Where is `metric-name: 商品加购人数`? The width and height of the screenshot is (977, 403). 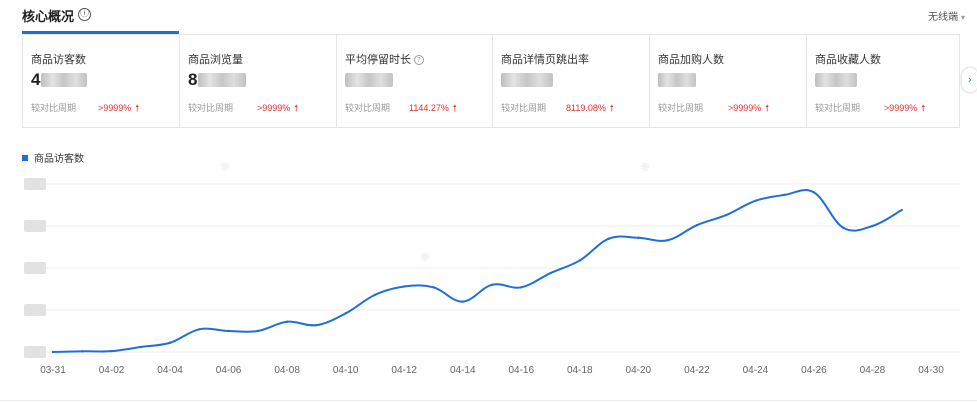 metric-name: 商品加购人数 is located at coordinates (691, 60).